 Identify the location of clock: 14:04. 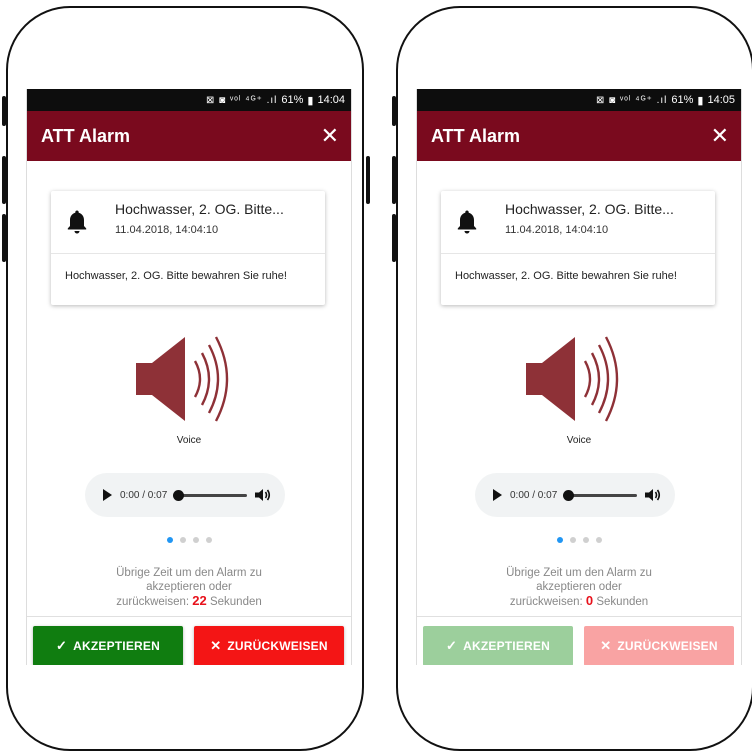
(331, 100).